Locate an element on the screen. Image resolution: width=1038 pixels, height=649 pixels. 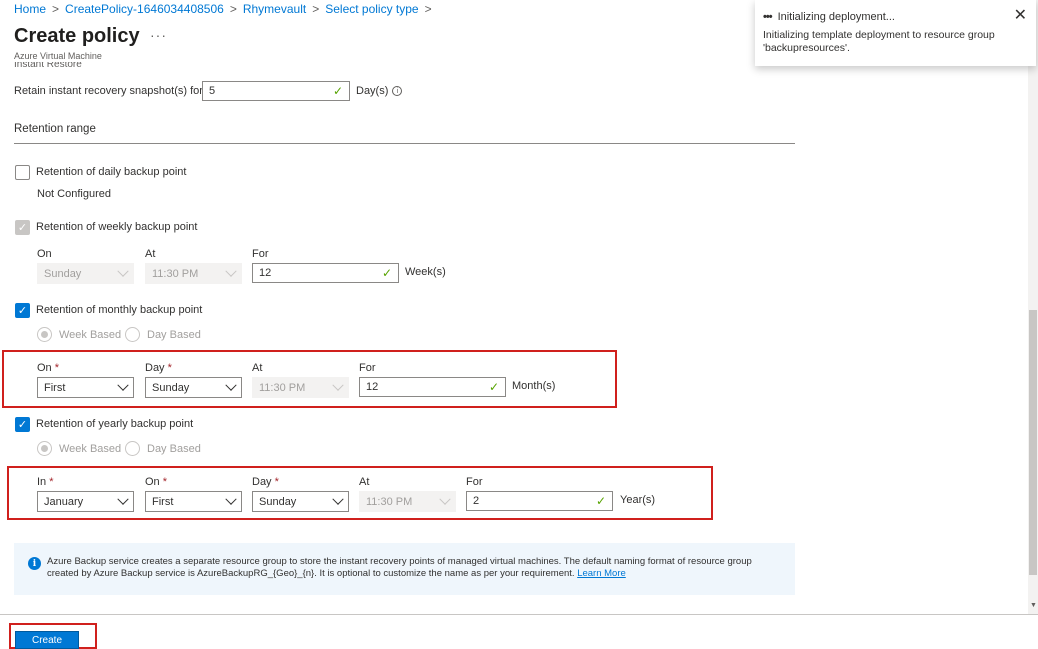
learn-more-link: Learn More is located at coordinates (601, 573).